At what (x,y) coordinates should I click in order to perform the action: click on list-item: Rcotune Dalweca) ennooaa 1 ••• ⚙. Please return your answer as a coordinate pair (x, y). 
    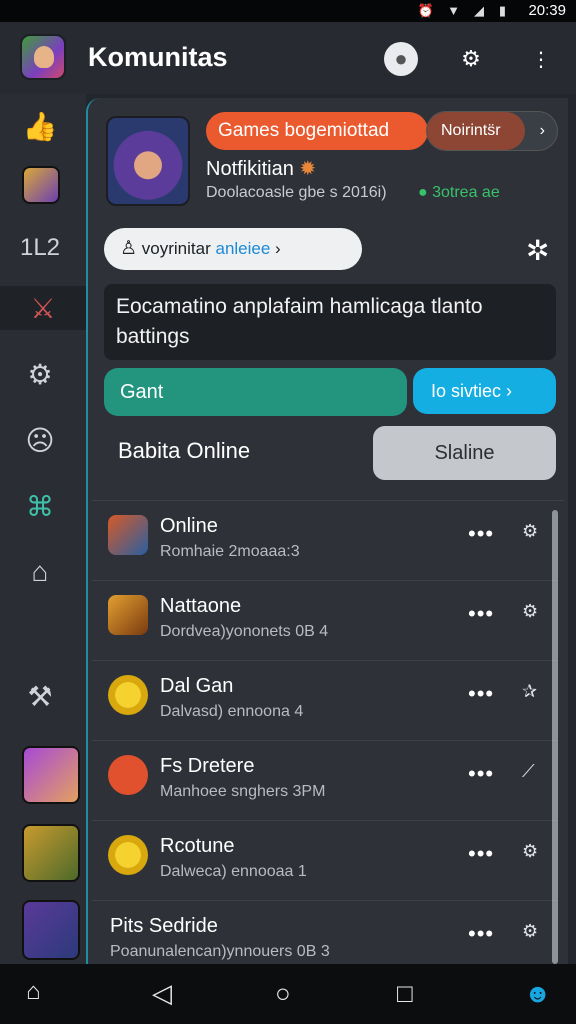
    Looking at the image, I should click on (325, 861).